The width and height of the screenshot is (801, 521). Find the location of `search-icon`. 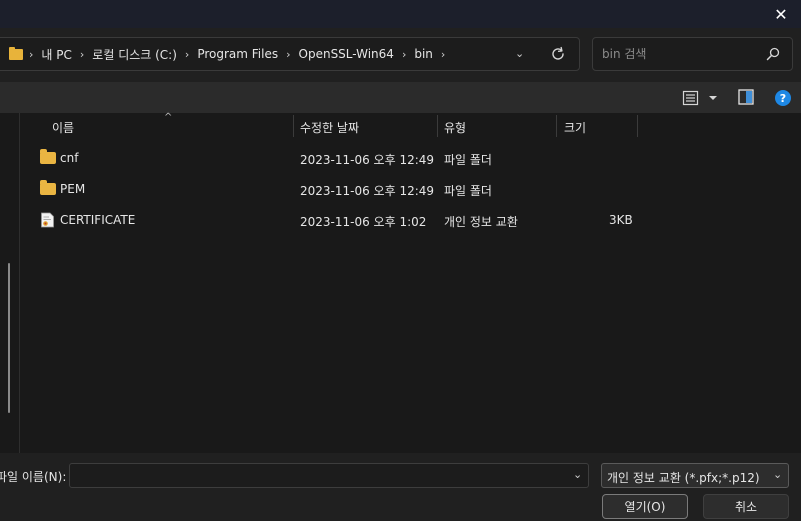

search-icon is located at coordinates (773, 54).